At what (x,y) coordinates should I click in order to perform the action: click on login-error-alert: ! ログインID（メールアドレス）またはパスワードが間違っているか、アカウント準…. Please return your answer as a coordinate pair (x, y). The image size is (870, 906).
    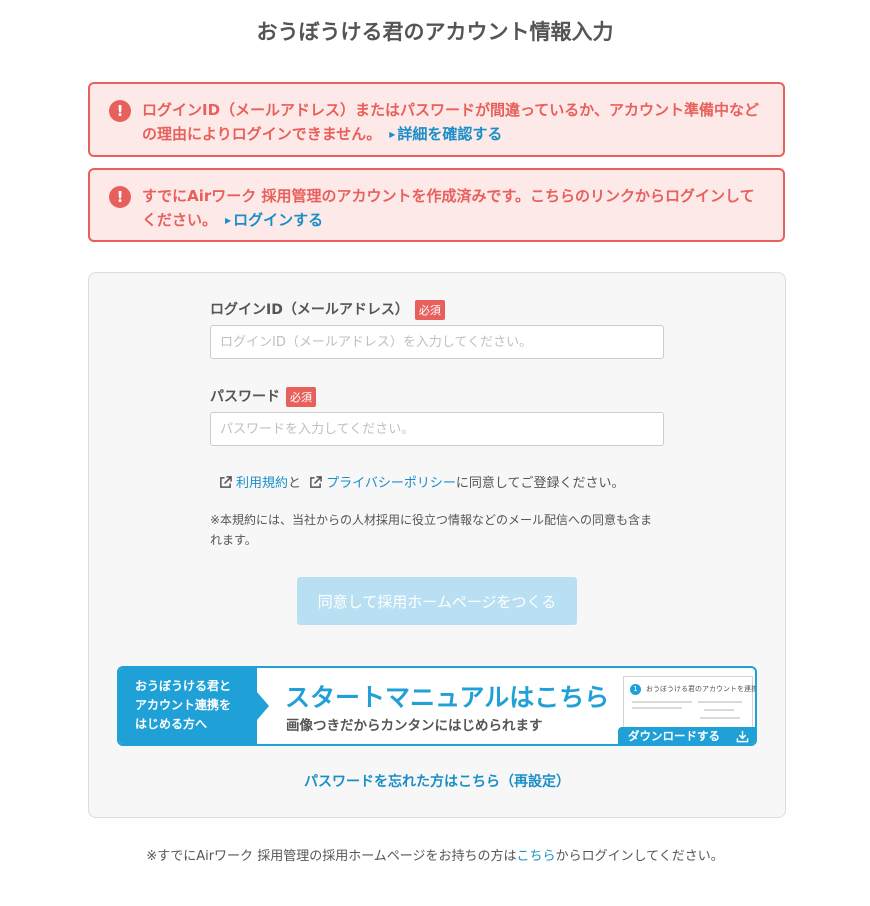
    Looking at the image, I should click on (436, 119).